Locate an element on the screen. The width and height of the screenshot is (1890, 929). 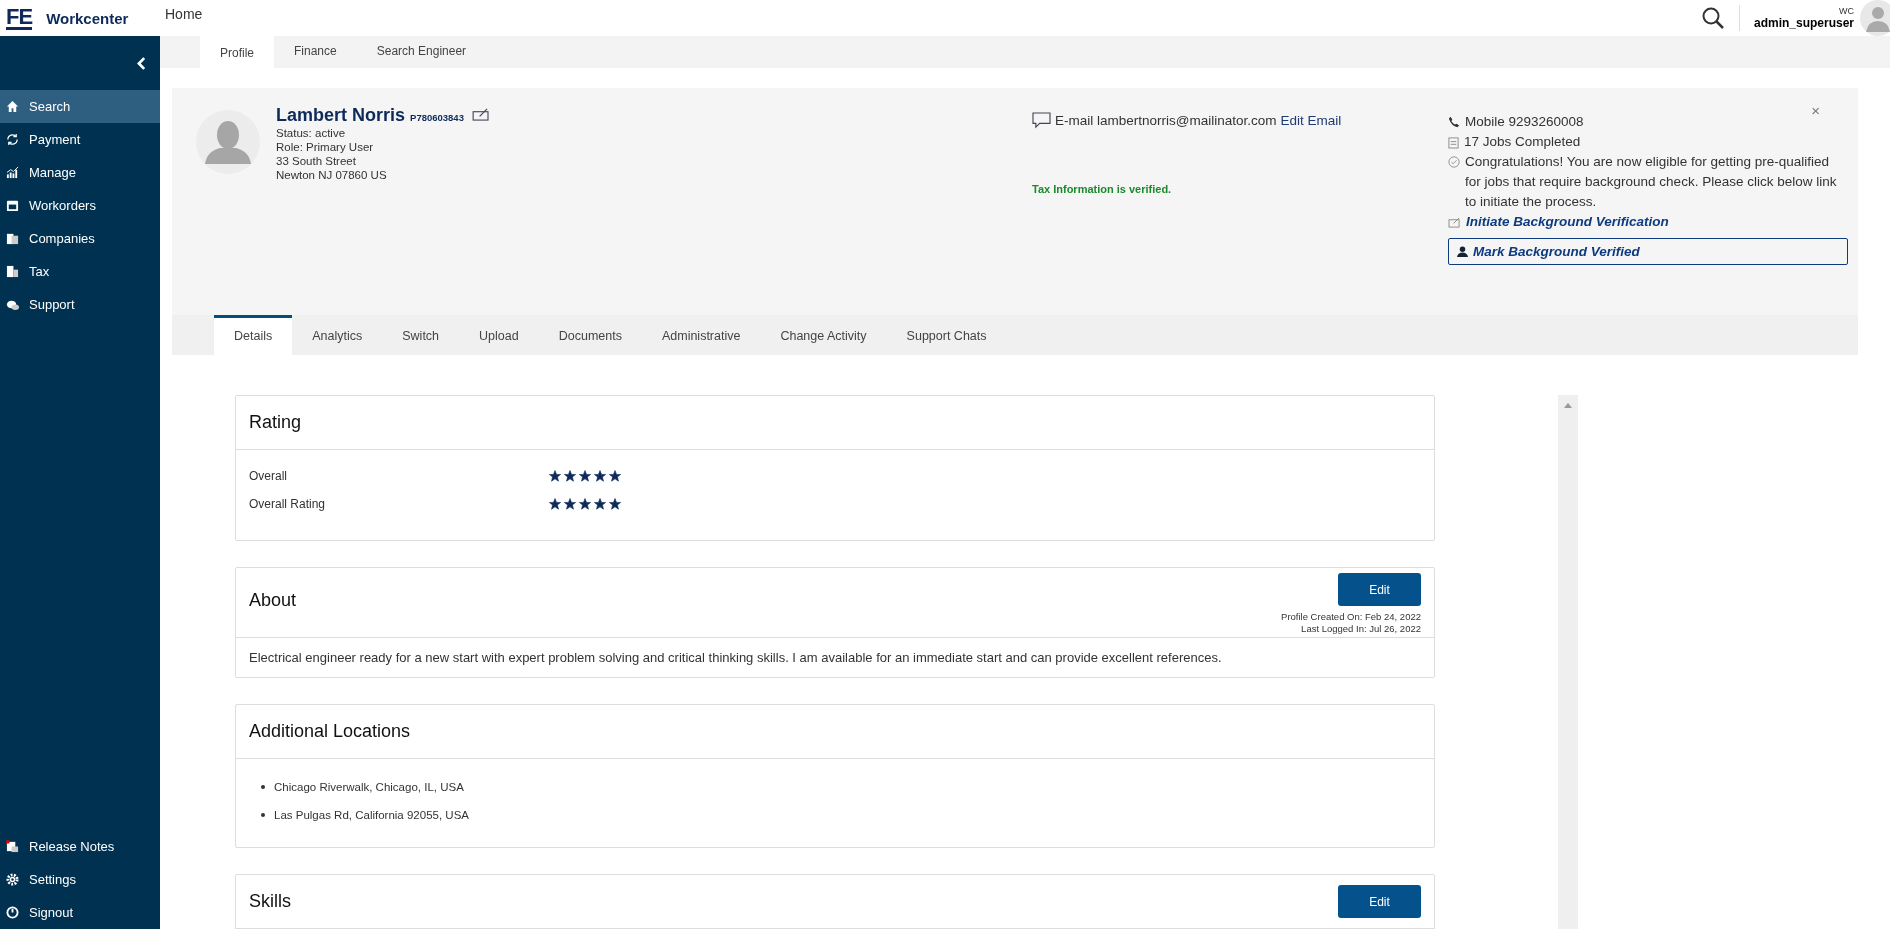
tab: Finance is located at coordinates (315, 52).